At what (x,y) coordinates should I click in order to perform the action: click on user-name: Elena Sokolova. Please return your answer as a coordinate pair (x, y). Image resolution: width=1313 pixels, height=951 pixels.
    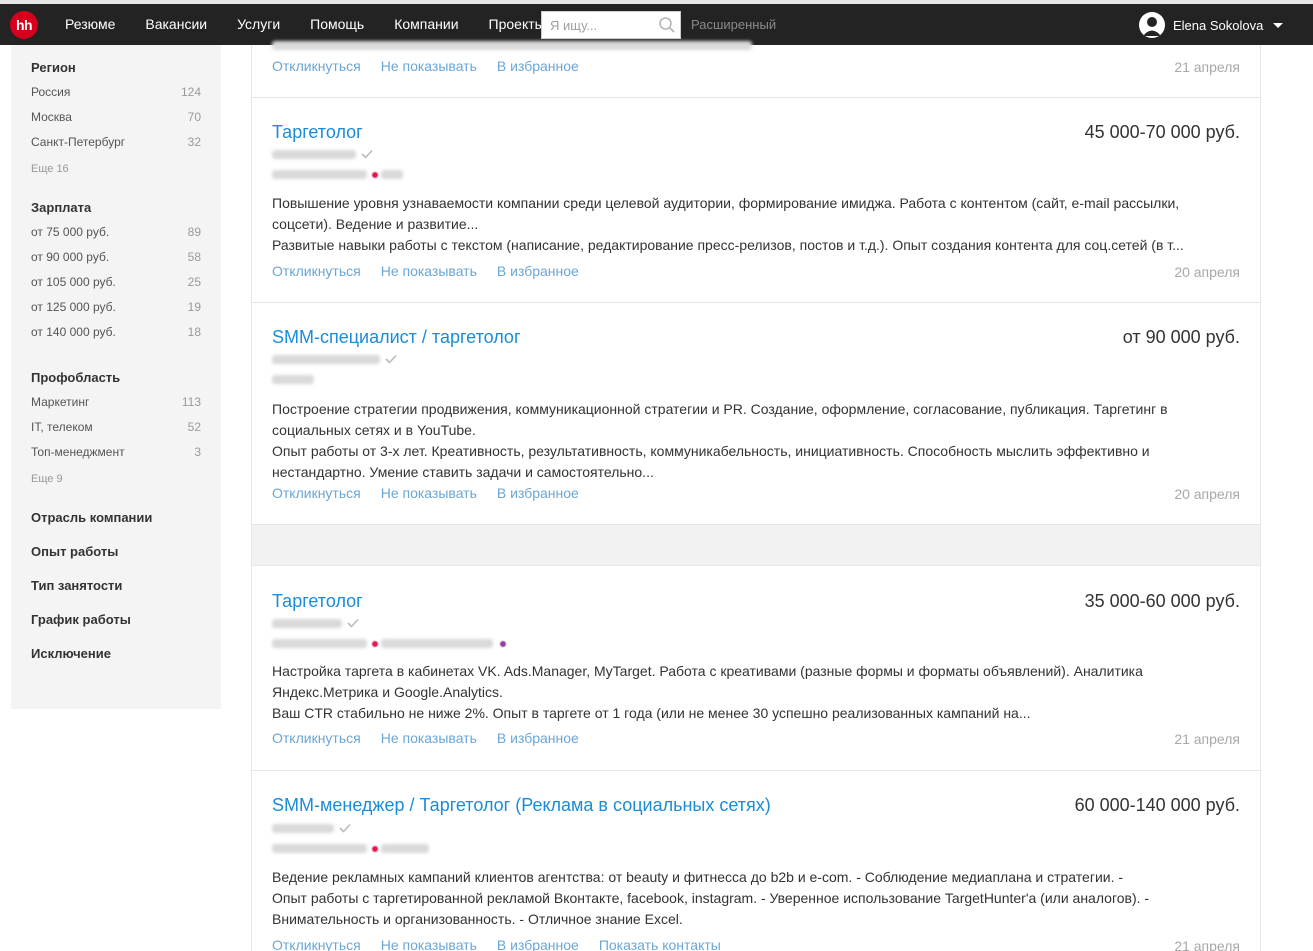
    Looking at the image, I should click on (1218, 25).